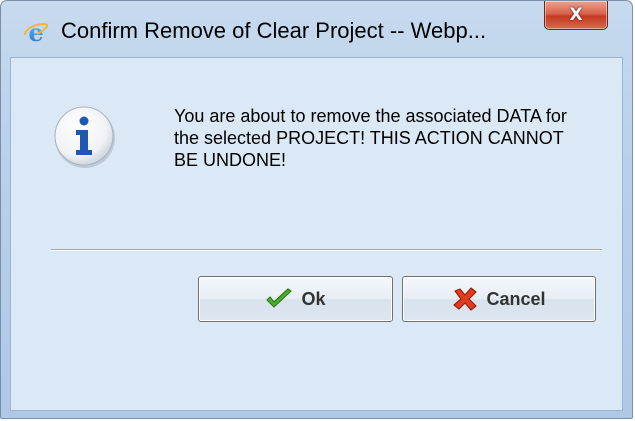 Image resolution: width=635 pixels, height=421 pixels. Describe the element at coordinates (326, 250) in the screenshot. I see `divider` at that location.